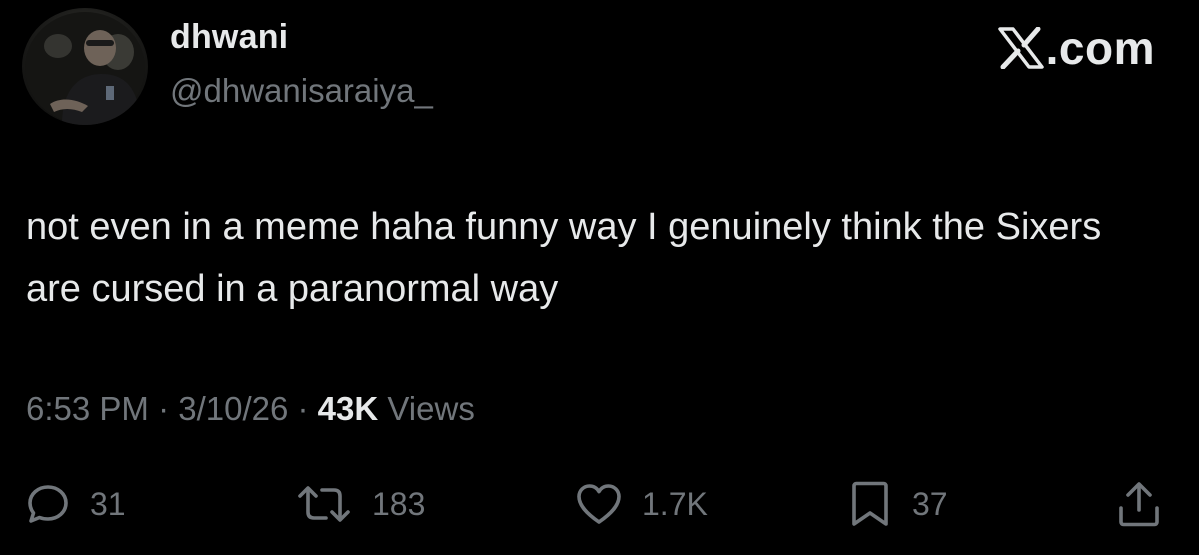 The height and width of the screenshot is (555, 1199). I want to click on bookmark-count: 37, so click(930, 503).